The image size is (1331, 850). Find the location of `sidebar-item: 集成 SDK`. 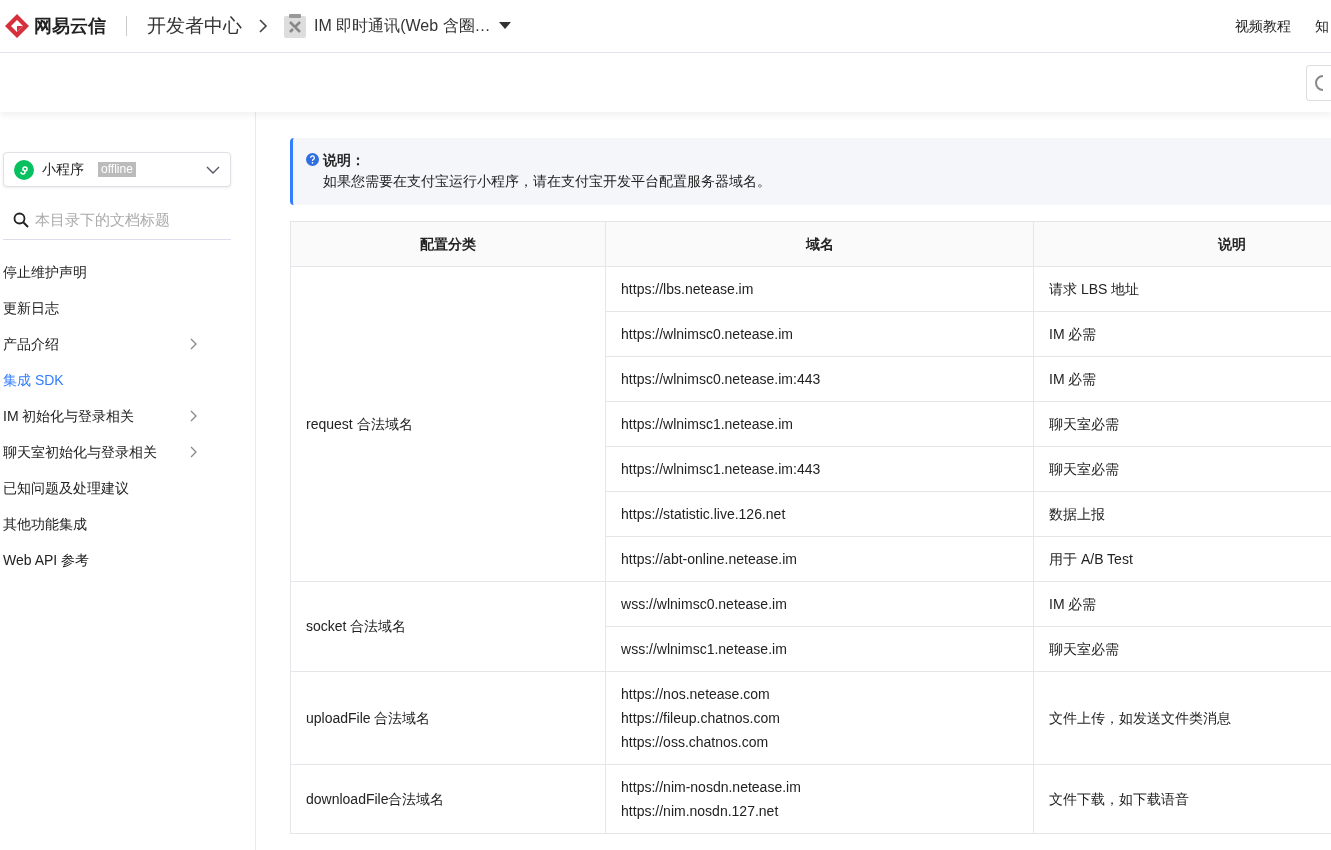

sidebar-item: 集成 SDK is located at coordinates (114, 380).